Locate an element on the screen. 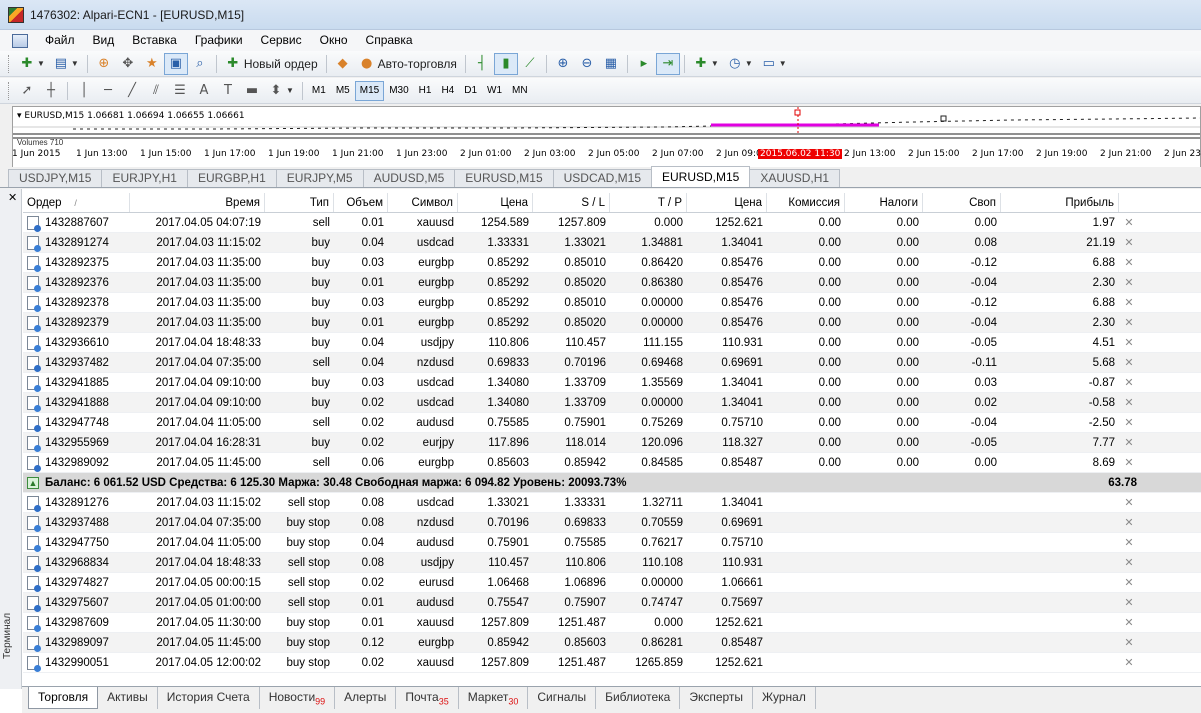 The height and width of the screenshot is (713, 1201). chart-tab: AUDUSD,M5 is located at coordinates (409, 178).